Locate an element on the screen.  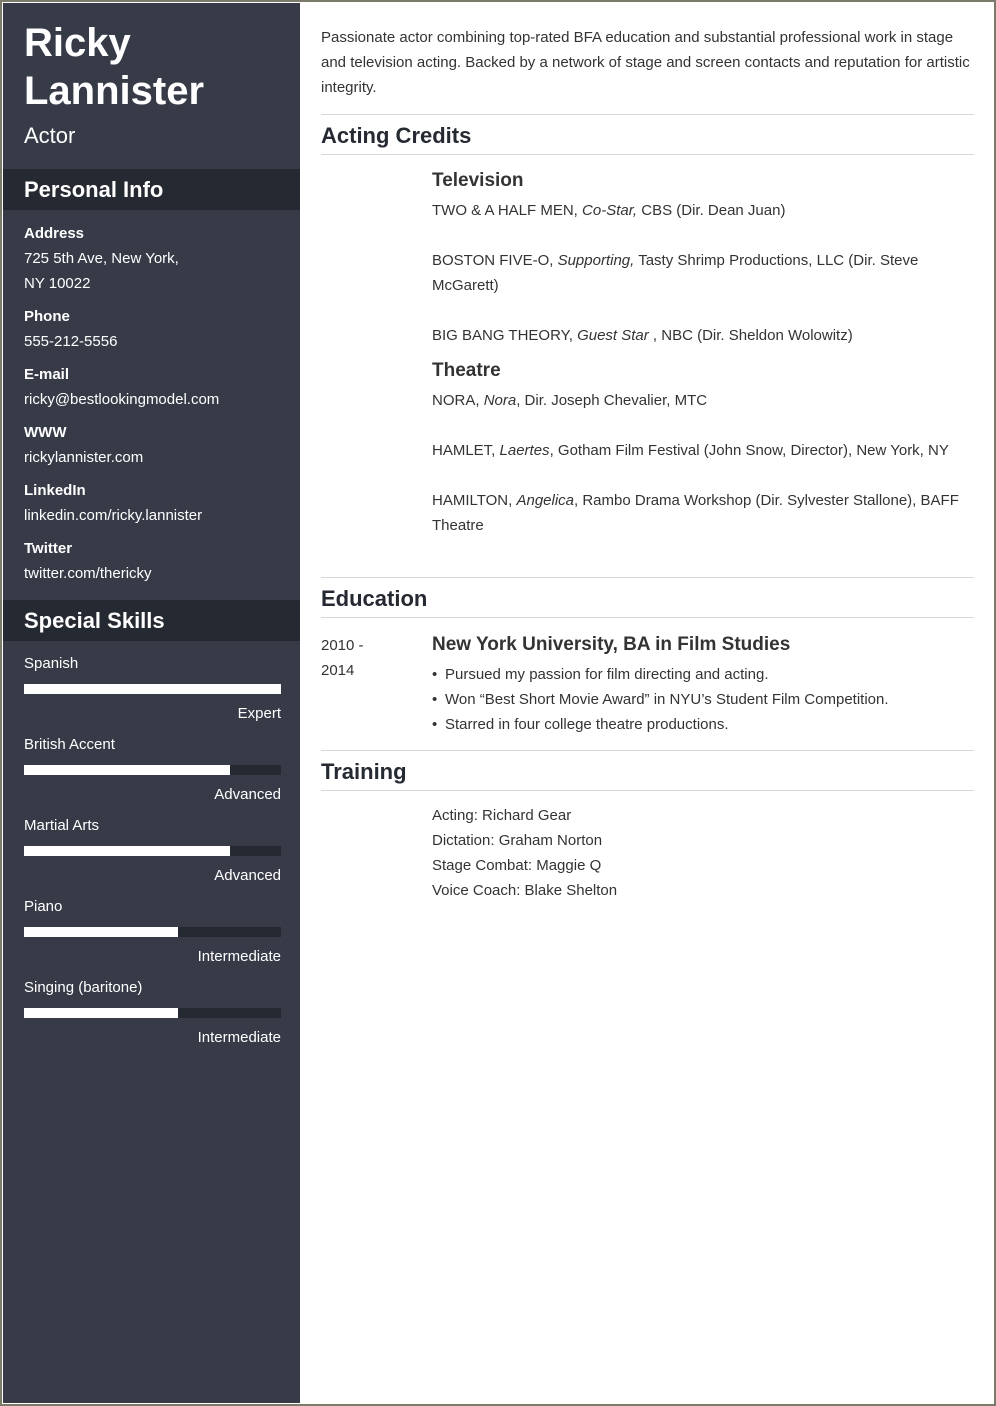
training-item: Acting: Richard Gear is located at coordinates (502, 815).